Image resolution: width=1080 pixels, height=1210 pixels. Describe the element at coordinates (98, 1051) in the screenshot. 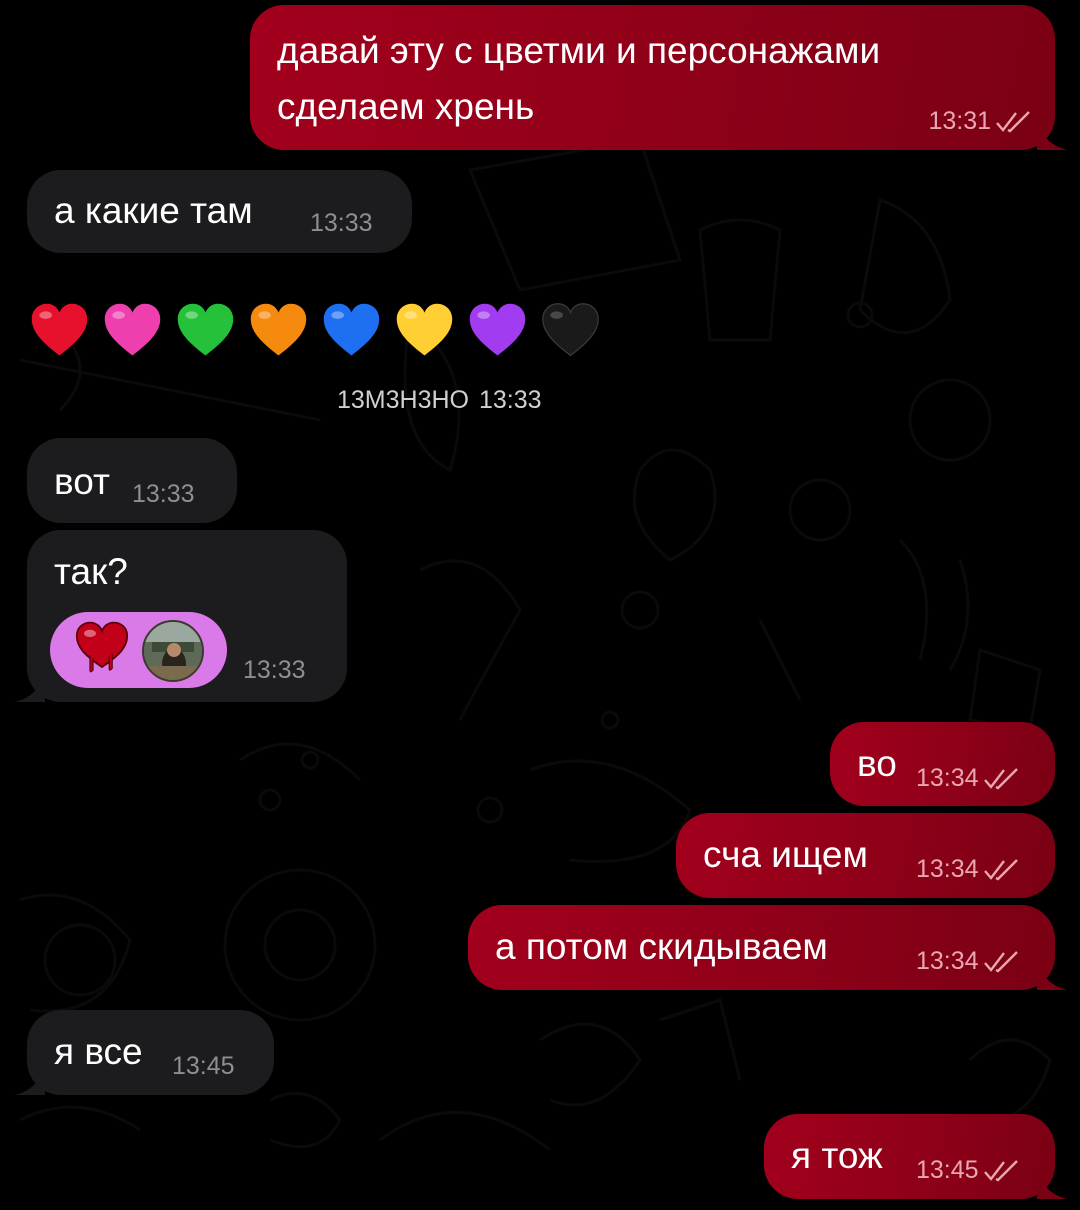

I see `message-text: я все` at that location.